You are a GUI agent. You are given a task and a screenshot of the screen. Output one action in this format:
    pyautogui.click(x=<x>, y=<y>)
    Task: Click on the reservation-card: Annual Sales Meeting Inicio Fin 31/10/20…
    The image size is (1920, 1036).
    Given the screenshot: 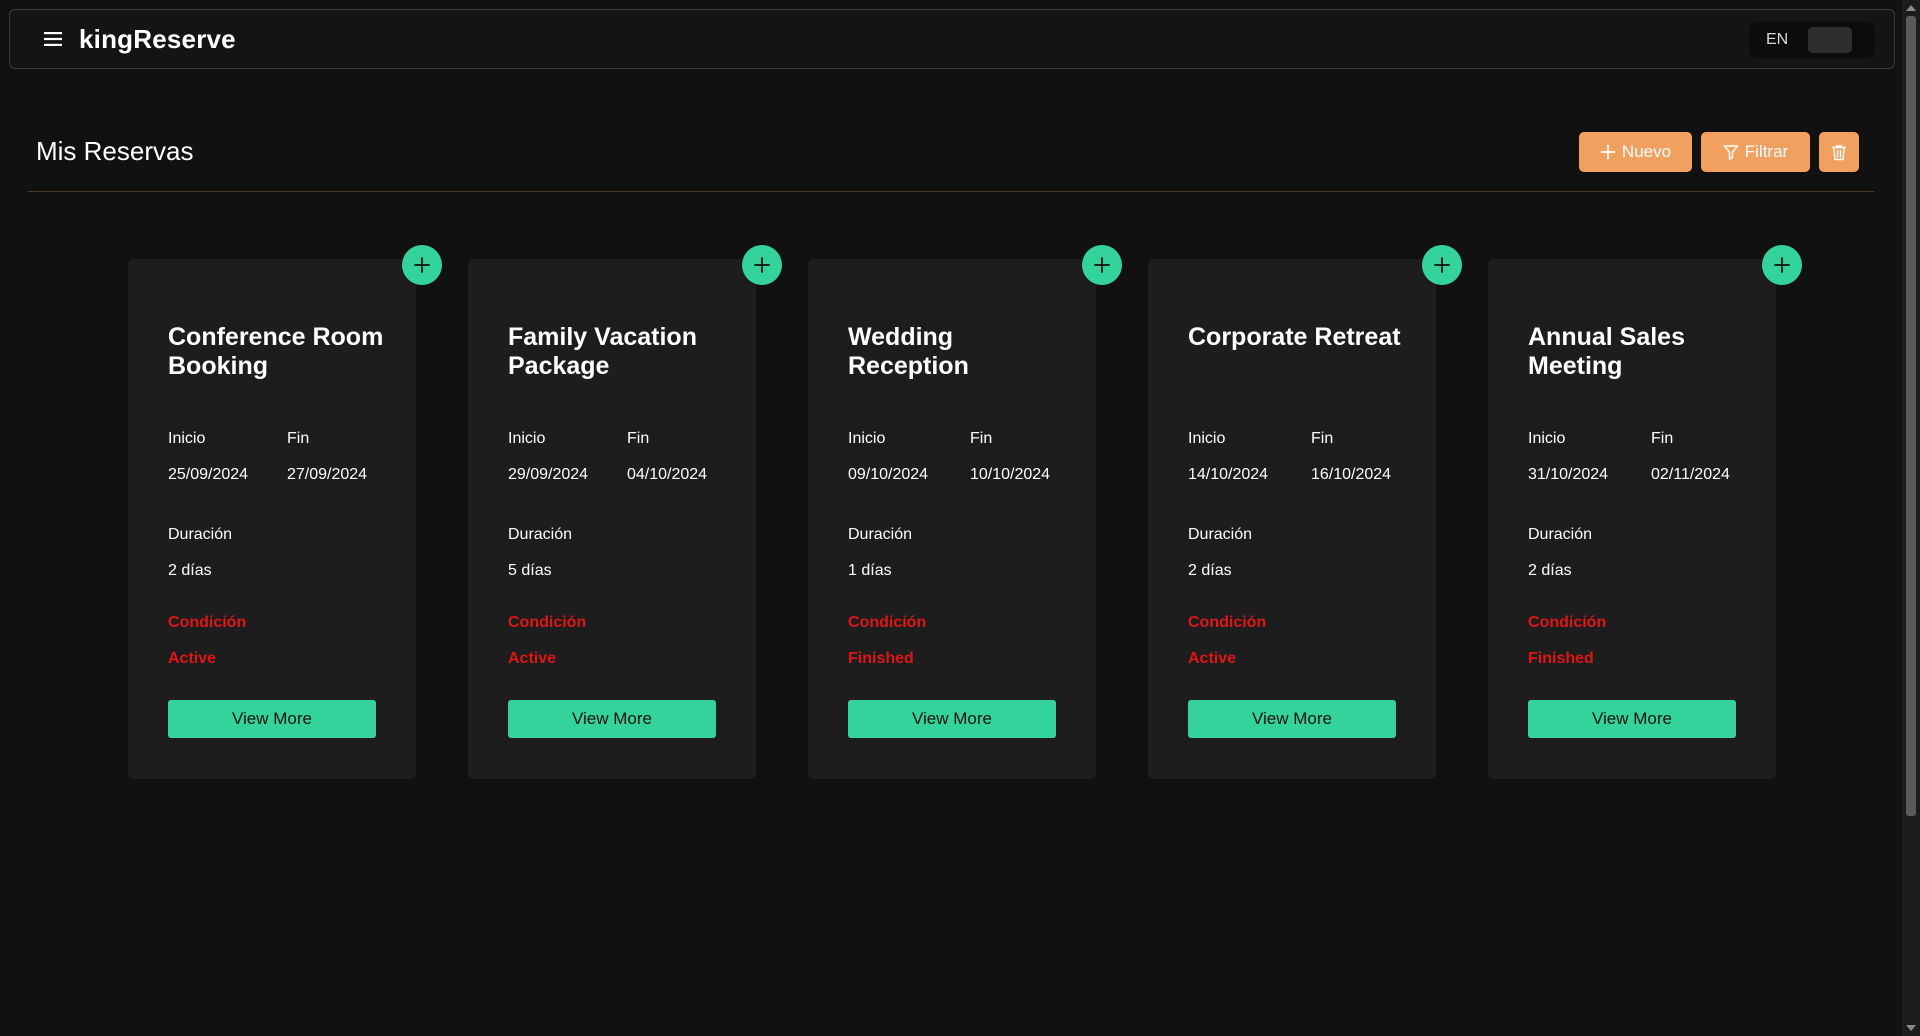 What is the action you would take?
    pyautogui.click(x=1645, y=512)
    